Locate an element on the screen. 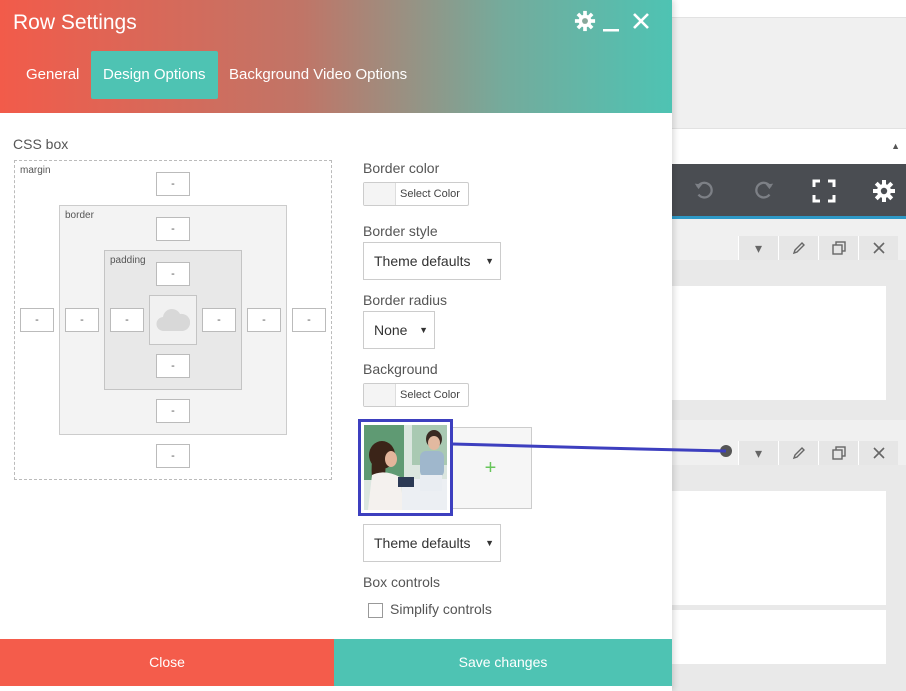  padding-left-input: - is located at coordinates (127, 320).